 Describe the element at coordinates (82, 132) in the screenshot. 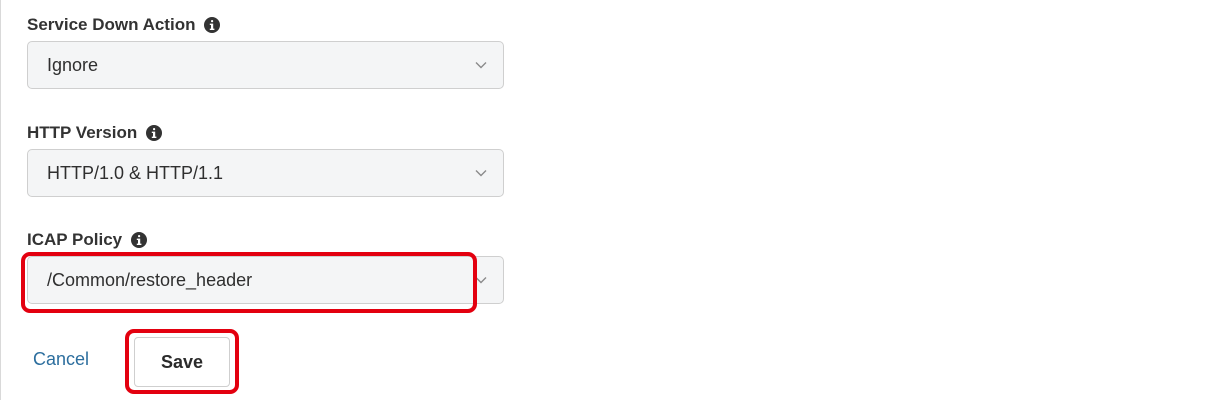

I see `http-version-label: HTTP Version` at that location.